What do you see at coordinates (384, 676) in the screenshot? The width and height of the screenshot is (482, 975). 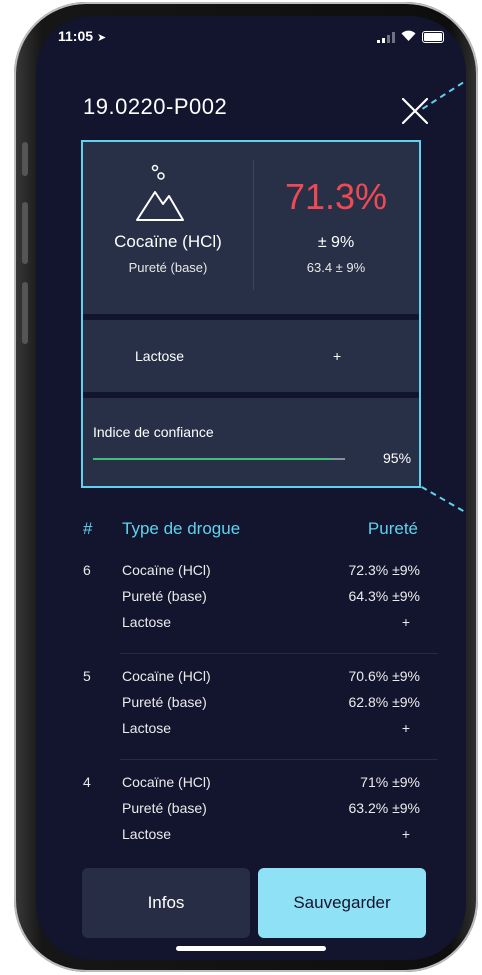 I see `row-drug-value: 70.6% ±9%` at bounding box center [384, 676].